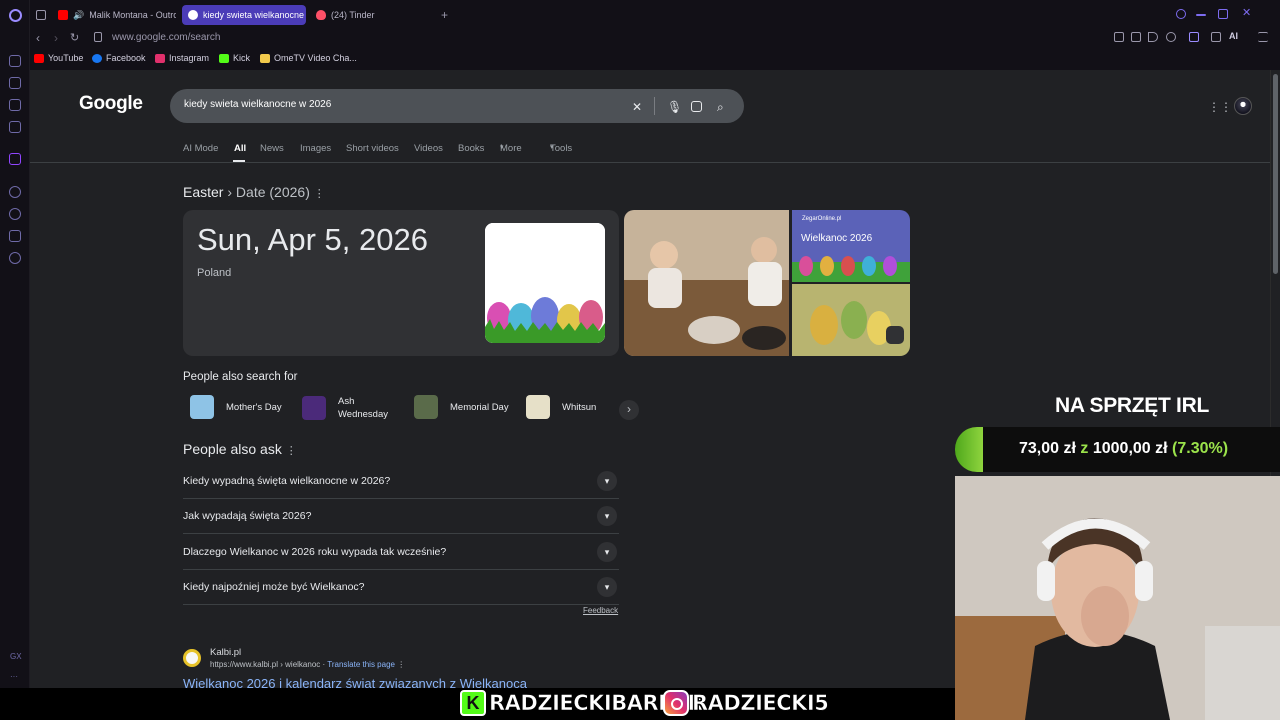 This screenshot has width=1280, height=720. Describe the element at coordinates (363, 408) in the screenshot. I see `chip-label: Ash Wednesday` at that location.